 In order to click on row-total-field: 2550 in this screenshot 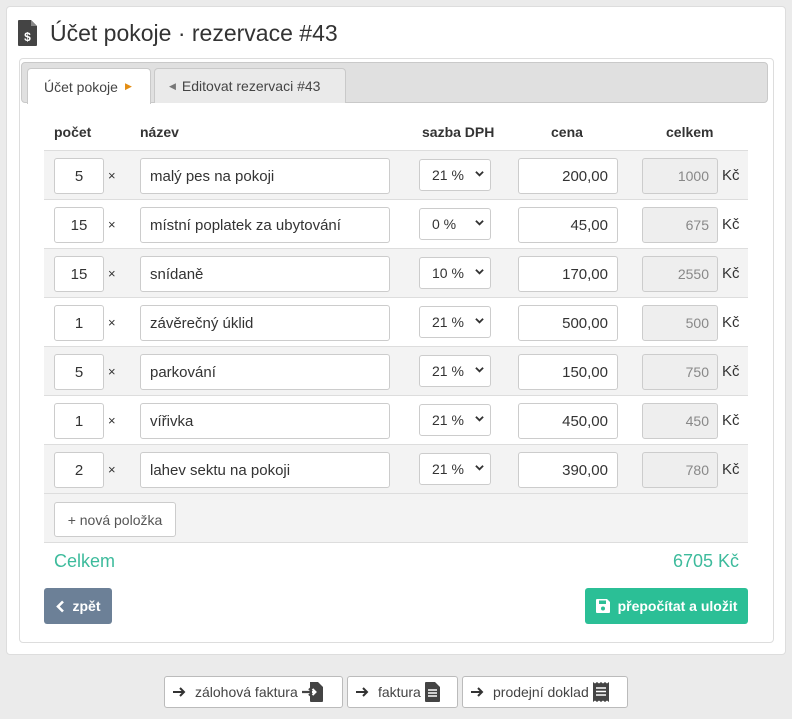, I will do `click(680, 274)`.